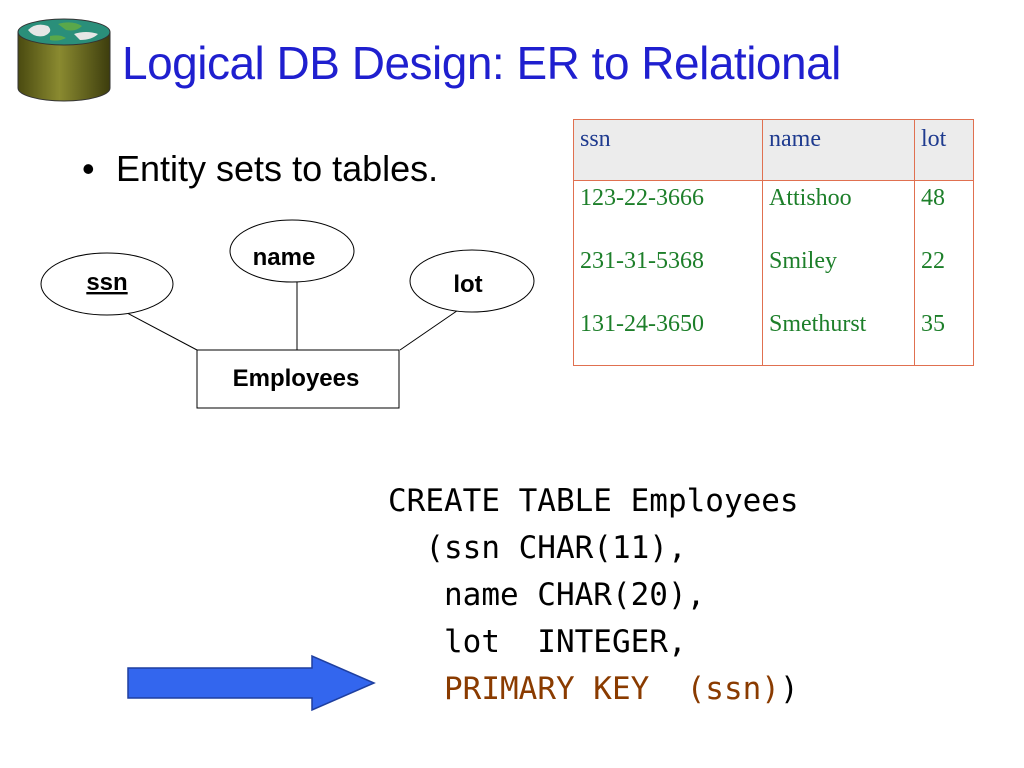 The height and width of the screenshot is (768, 1024). Describe the element at coordinates (612, 689) in the screenshot. I see `sql-primary-key-clause: PRIMARY KEY (ssn)` at that location.